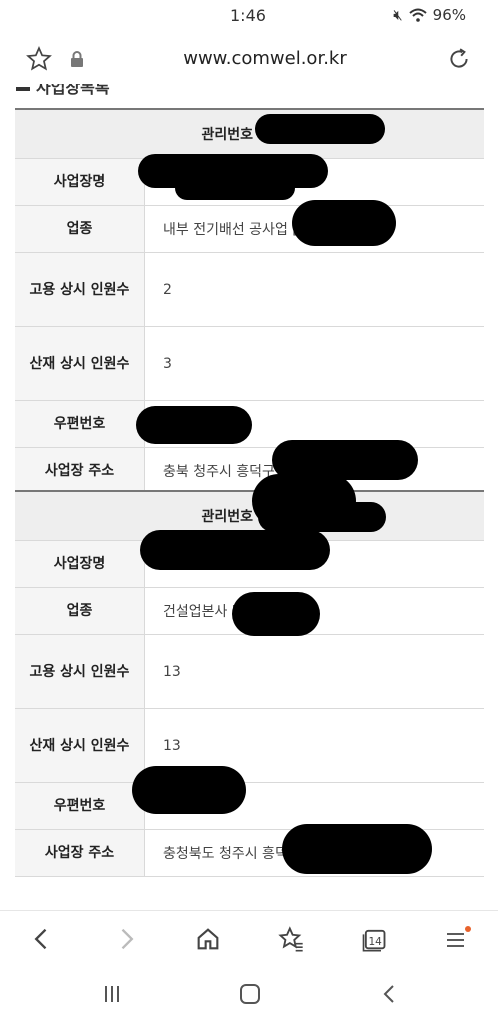 This screenshot has height=1024, width=498. Describe the element at coordinates (249, 806) in the screenshot. I see `table-row: 우편번호` at that location.